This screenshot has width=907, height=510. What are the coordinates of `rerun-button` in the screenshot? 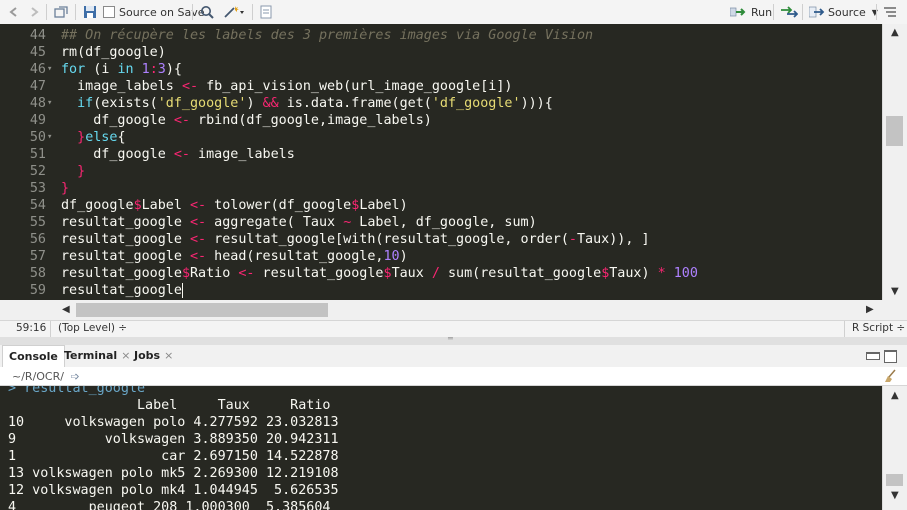 It's located at (789, 12).